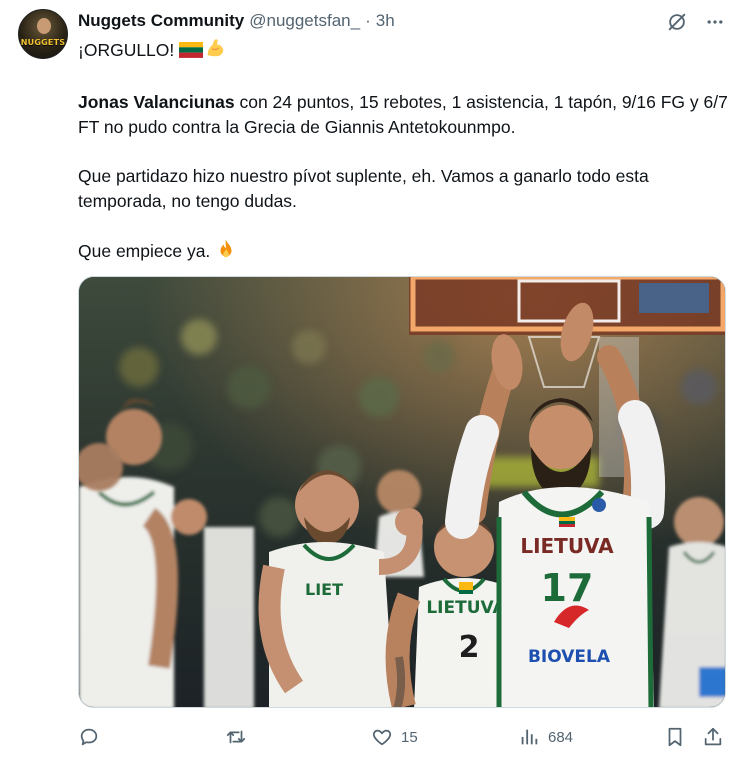  I want to click on reply-icon, so click(89, 737).